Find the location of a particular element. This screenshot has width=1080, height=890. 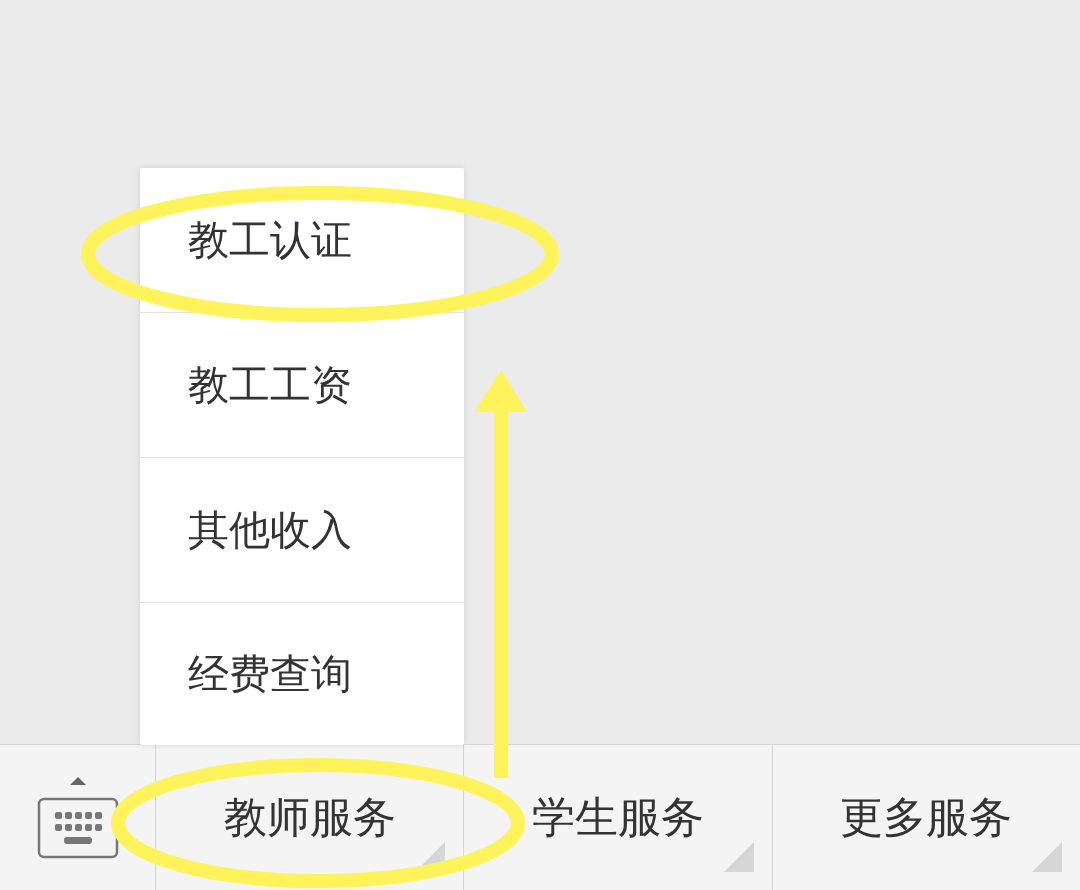

menu-item: 经费查询 is located at coordinates (302, 674).